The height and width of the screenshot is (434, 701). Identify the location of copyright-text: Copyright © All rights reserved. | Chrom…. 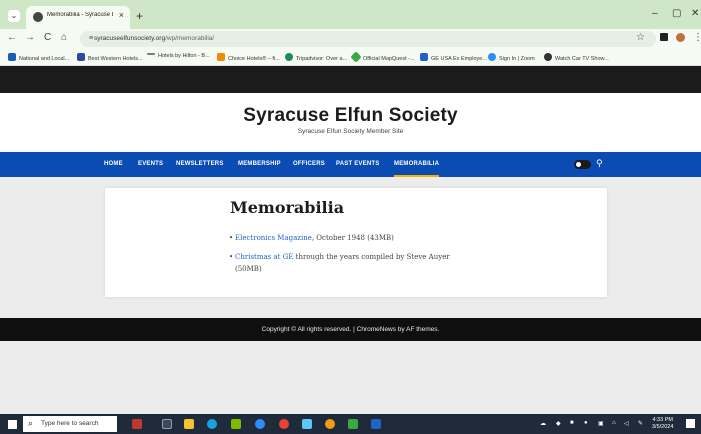
(350, 329).